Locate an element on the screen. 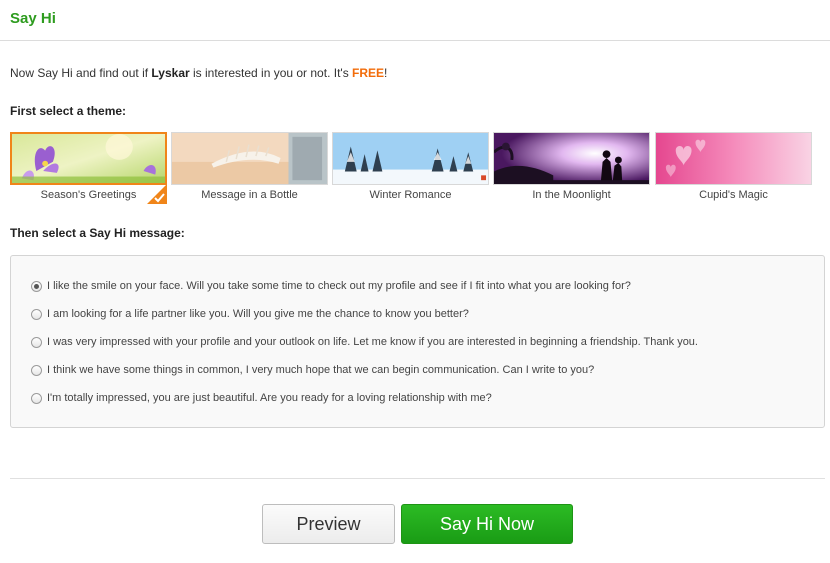 The height and width of the screenshot is (563, 830). seashell-beach-image is located at coordinates (249, 158).